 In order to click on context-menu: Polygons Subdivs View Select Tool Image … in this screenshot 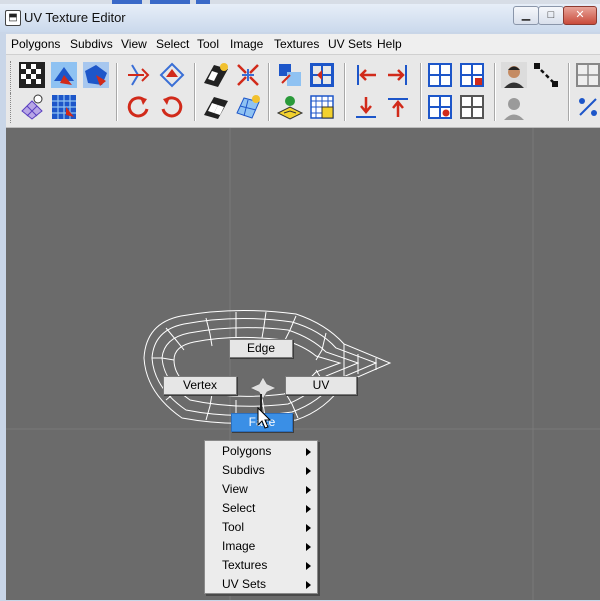, I will do `click(261, 517)`.